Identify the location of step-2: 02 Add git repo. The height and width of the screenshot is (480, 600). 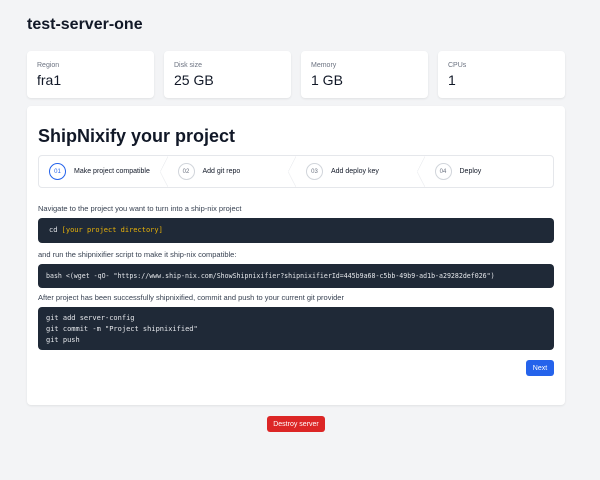
(232, 171).